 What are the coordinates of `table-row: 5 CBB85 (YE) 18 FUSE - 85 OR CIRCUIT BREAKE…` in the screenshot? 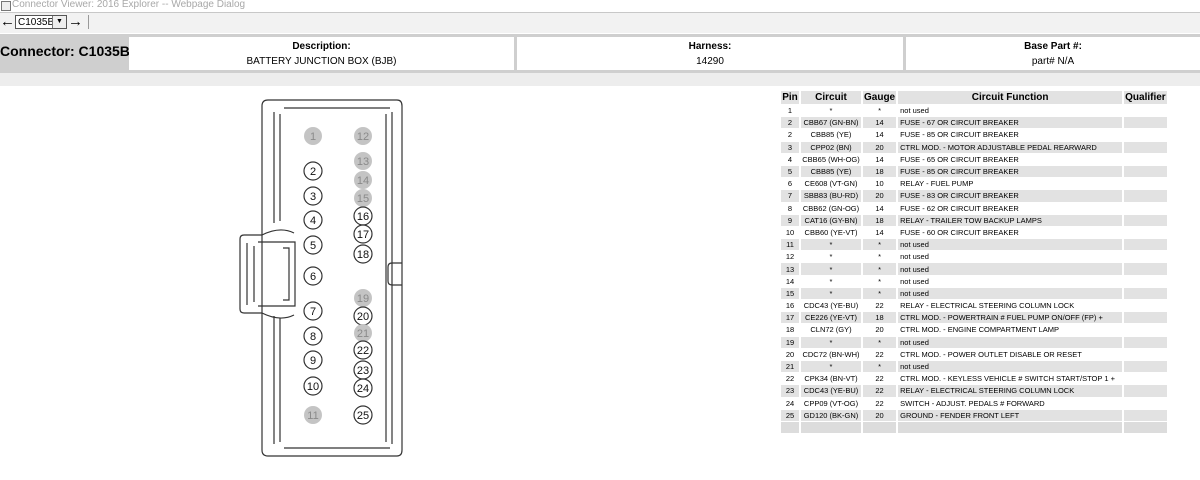 It's located at (974, 171).